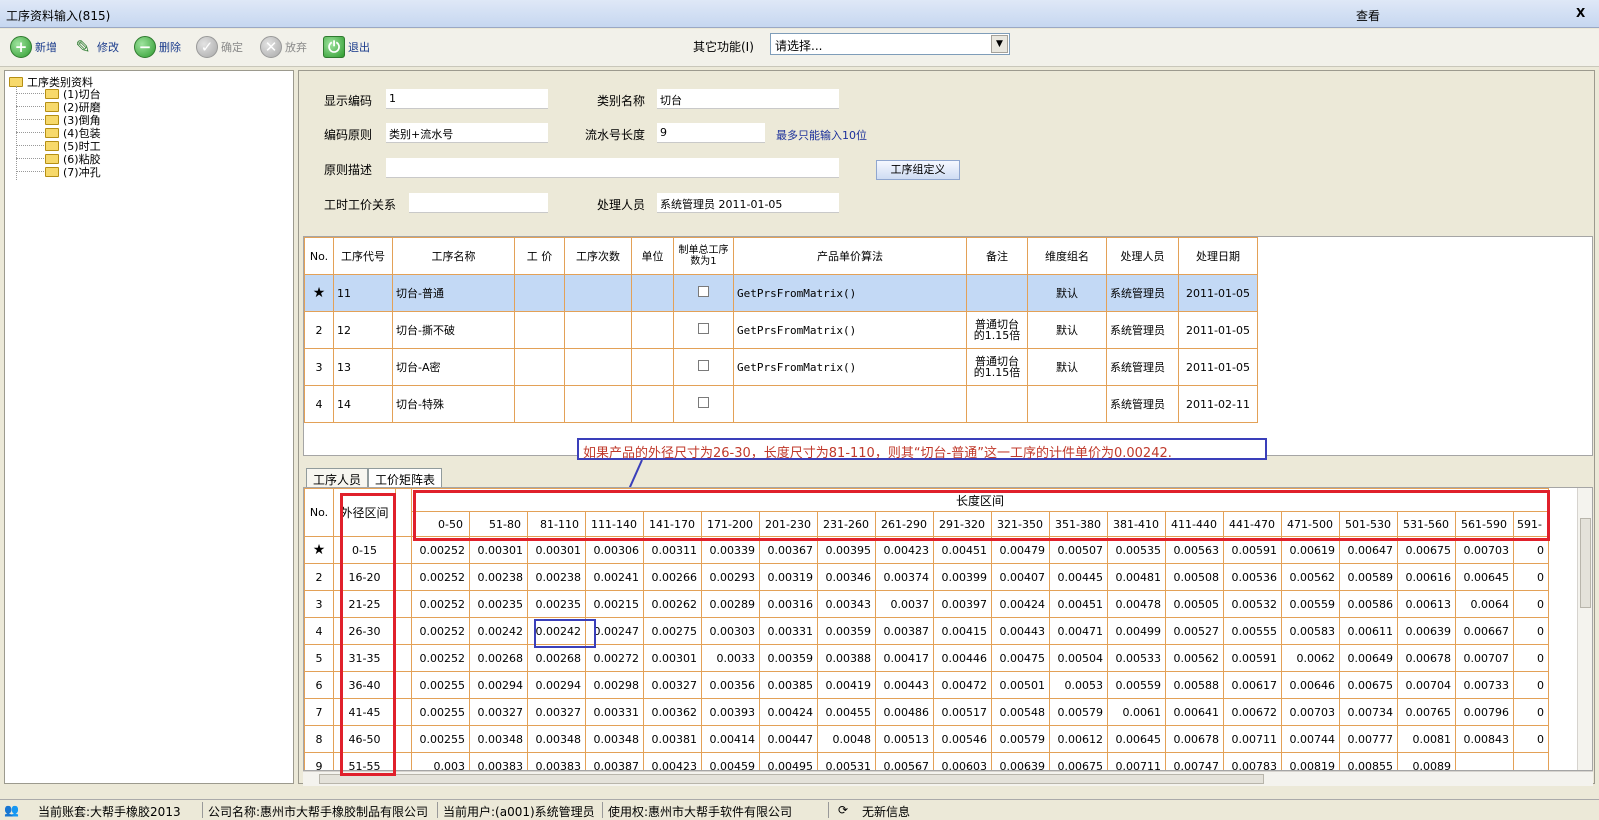  Describe the element at coordinates (1218, 404) in the screenshot. I see `table-cell: 2011-02-11` at that location.